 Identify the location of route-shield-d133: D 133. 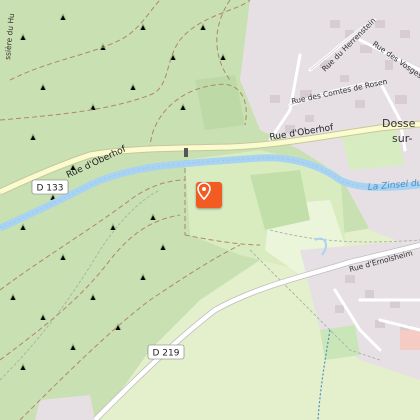
(50, 187).